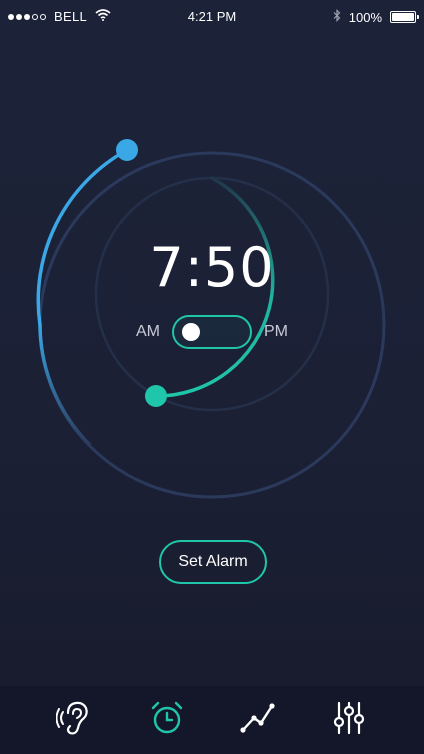  I want to click on ampm-toggle, so click(212, 332).